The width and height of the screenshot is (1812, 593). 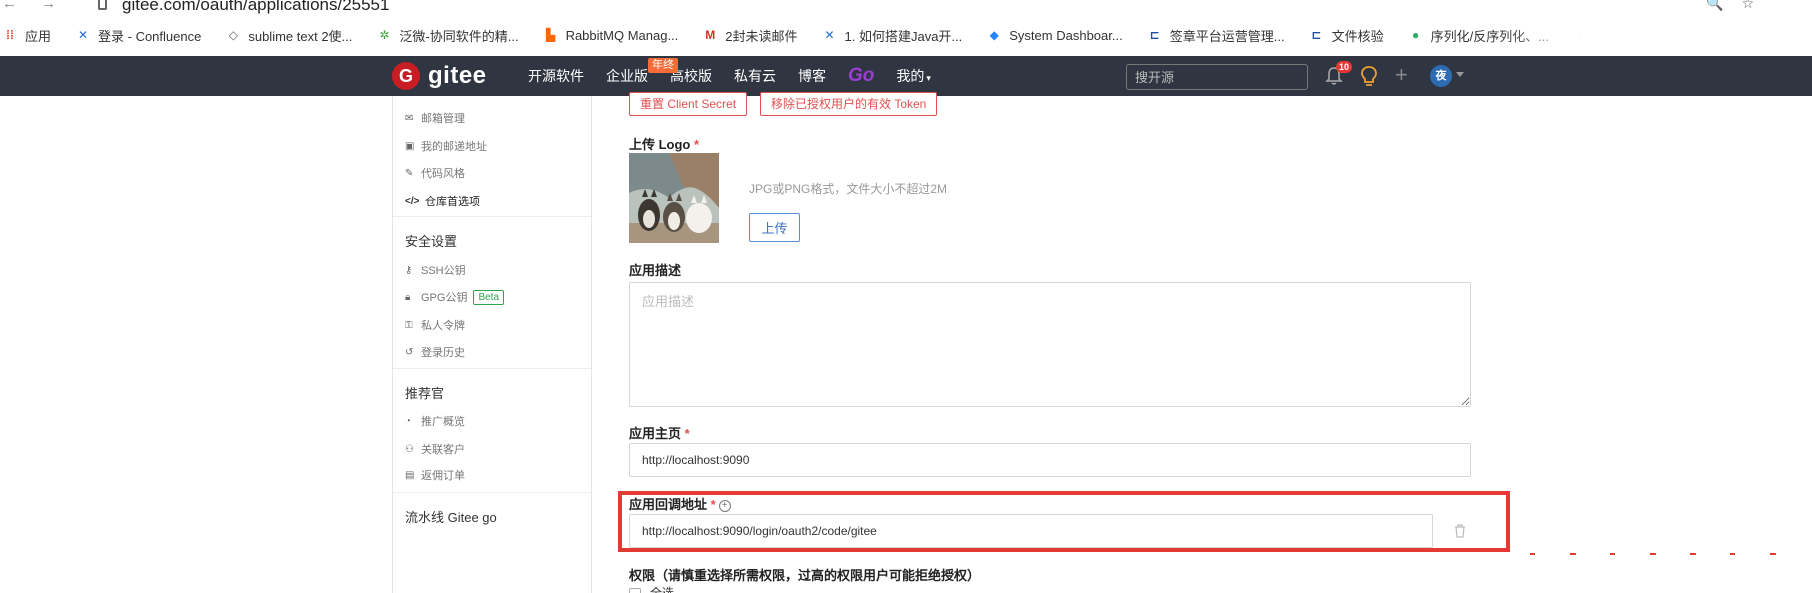 I want to click on select-all-checkbox, so click(x=635, y=590).